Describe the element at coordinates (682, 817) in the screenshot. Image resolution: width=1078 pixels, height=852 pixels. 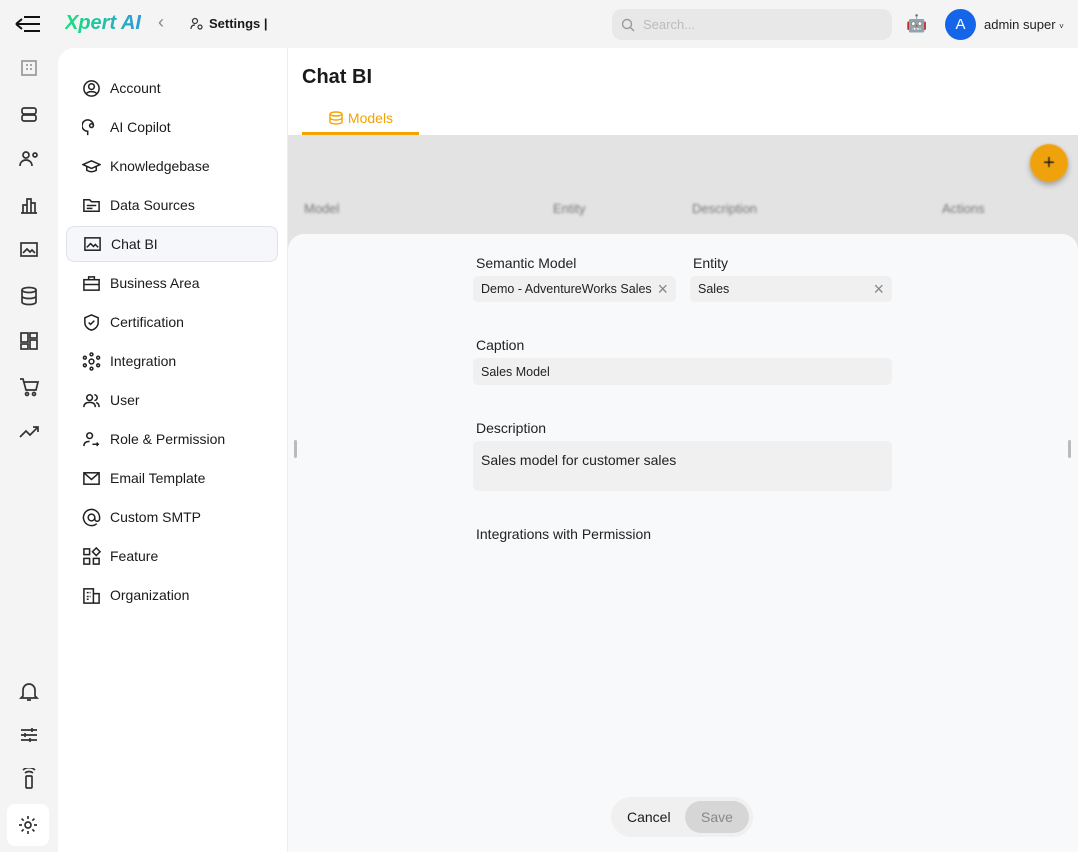
I see `action-bar: Cancel Save` at that location.